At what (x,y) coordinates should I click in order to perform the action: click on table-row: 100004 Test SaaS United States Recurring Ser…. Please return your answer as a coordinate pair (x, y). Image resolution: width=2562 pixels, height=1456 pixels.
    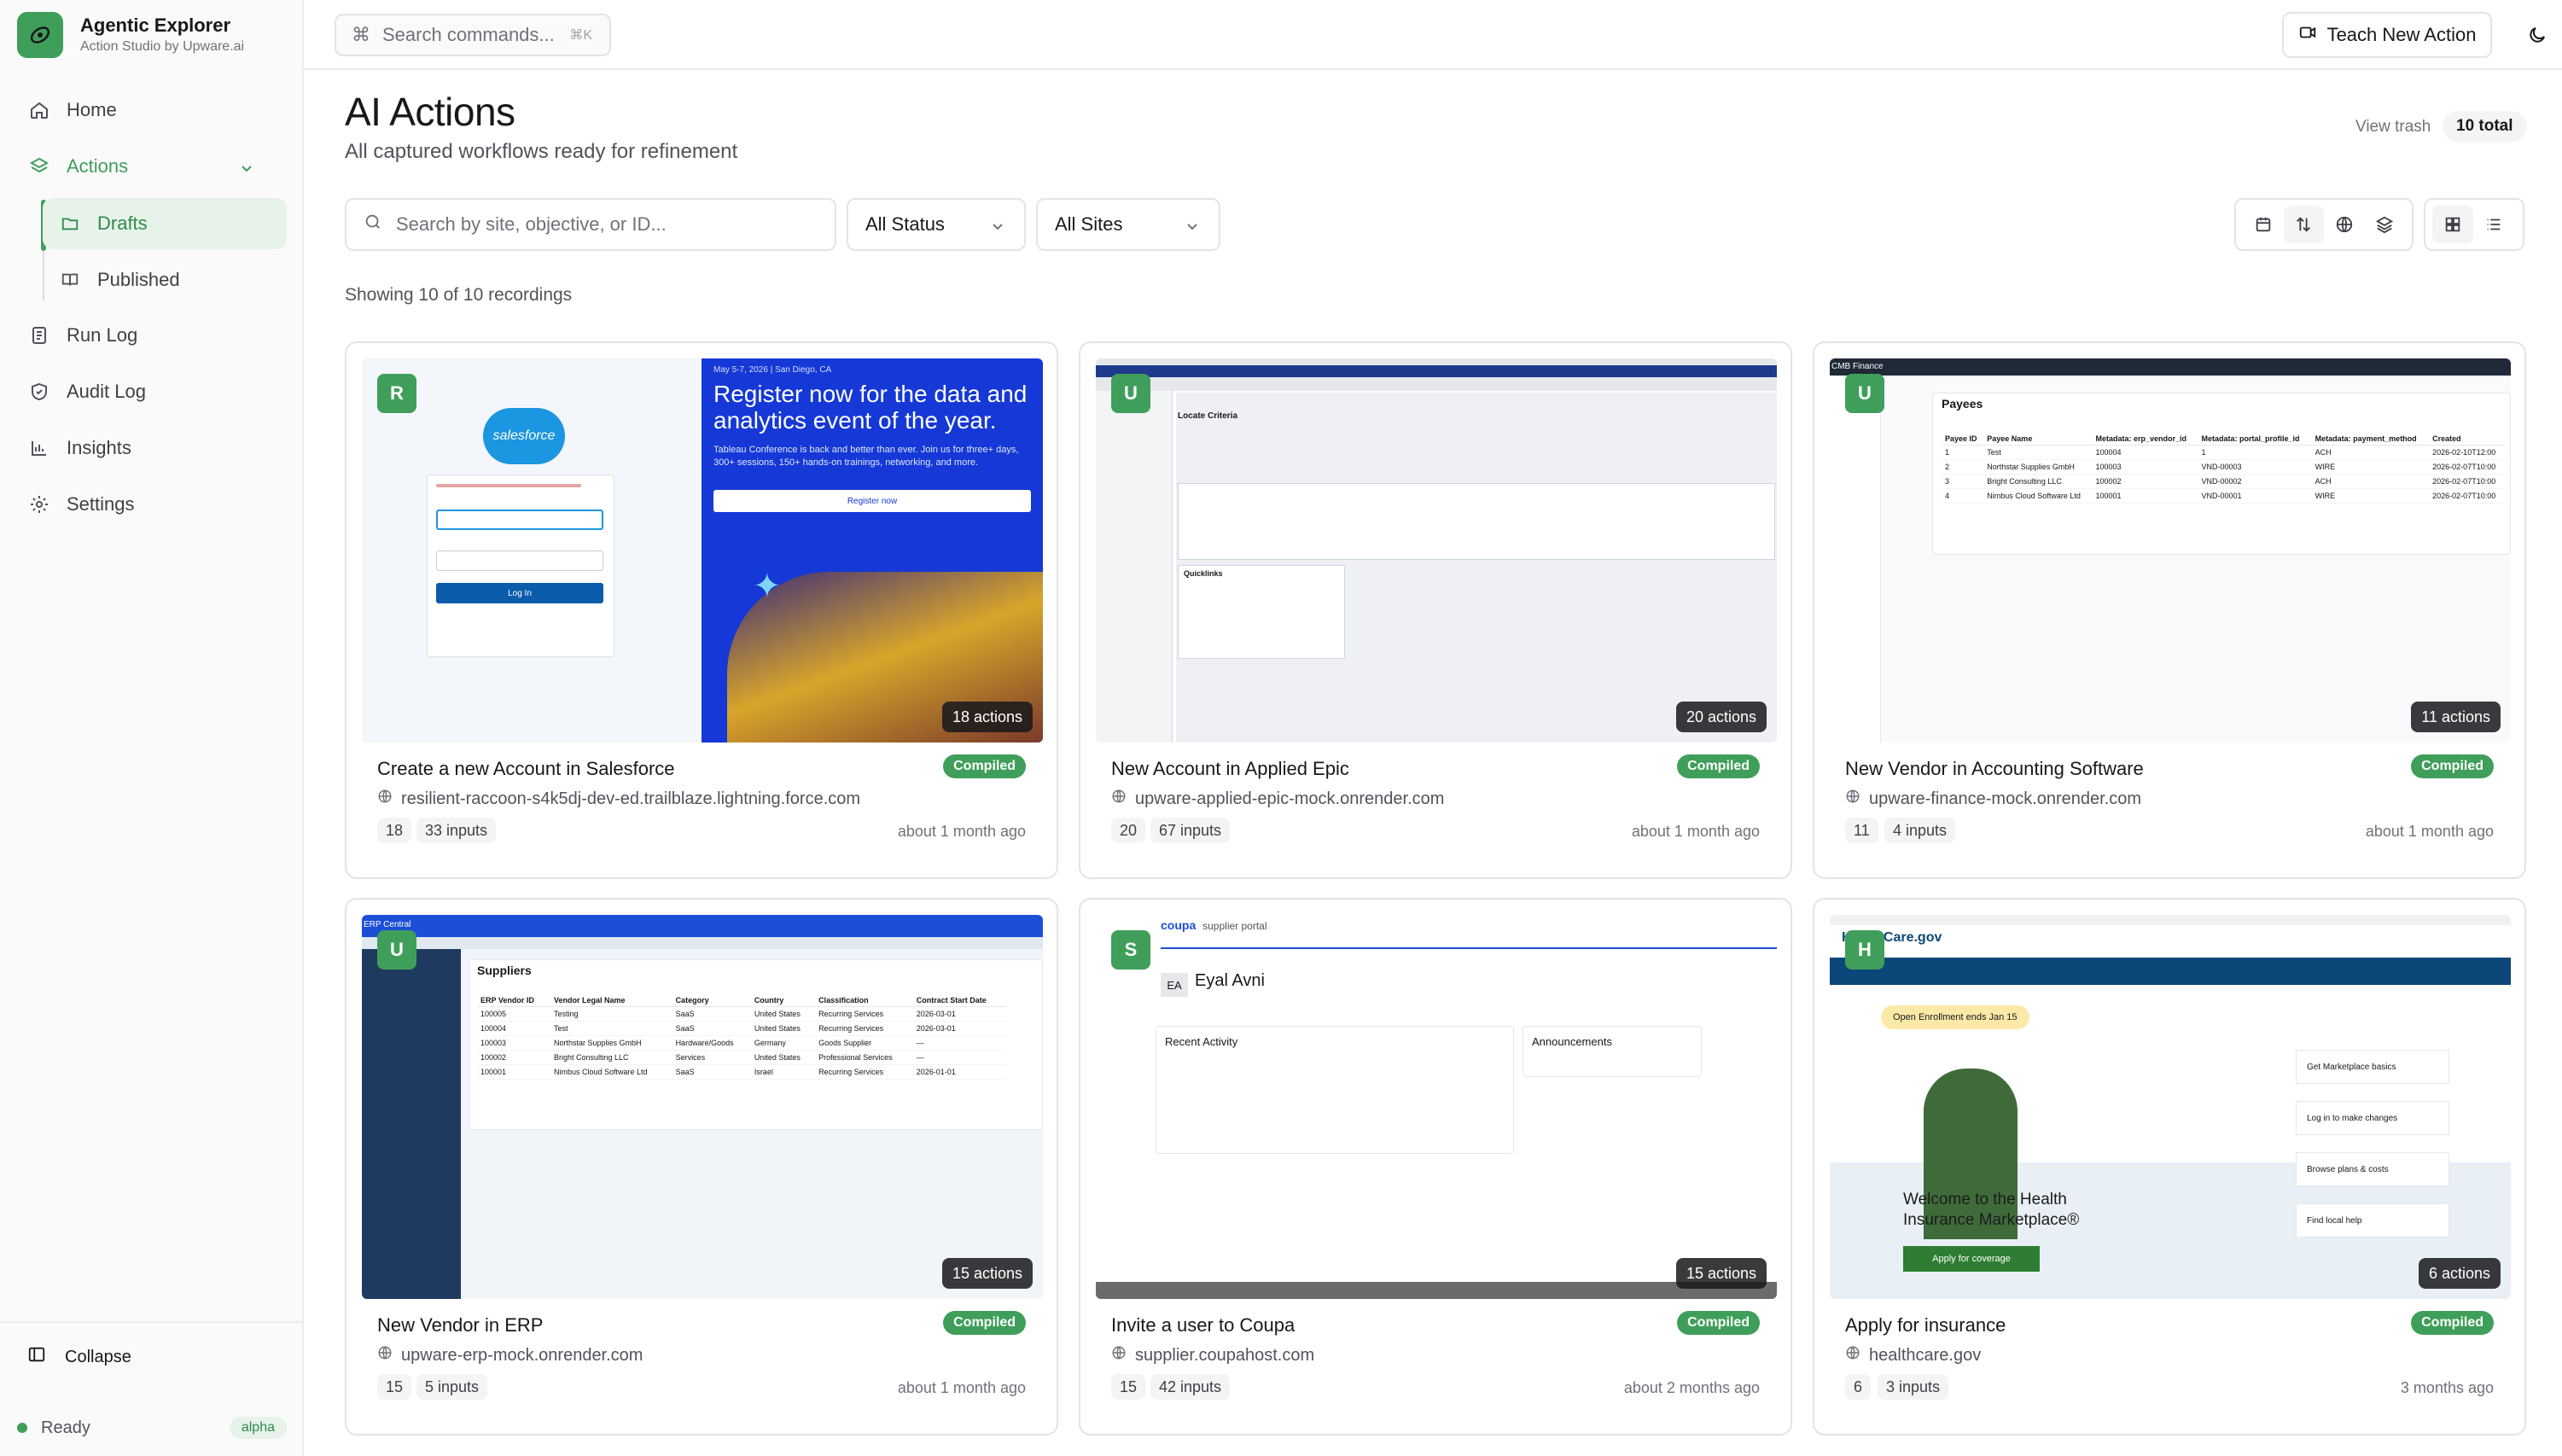
    Looking at the image, I should click on (742, 1028).